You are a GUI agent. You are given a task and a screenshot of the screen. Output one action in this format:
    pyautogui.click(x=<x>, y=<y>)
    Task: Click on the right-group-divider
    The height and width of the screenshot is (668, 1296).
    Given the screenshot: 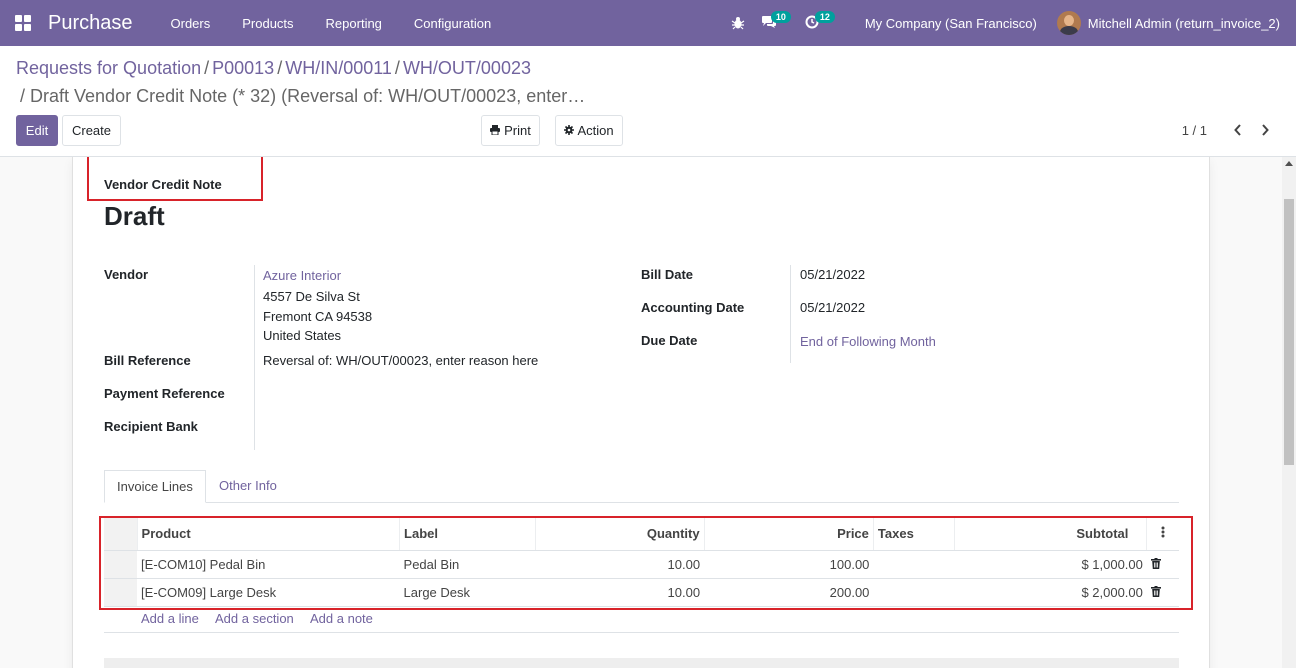 What is the action you would take?
    pyautogui.click(x=790, y=314)
    